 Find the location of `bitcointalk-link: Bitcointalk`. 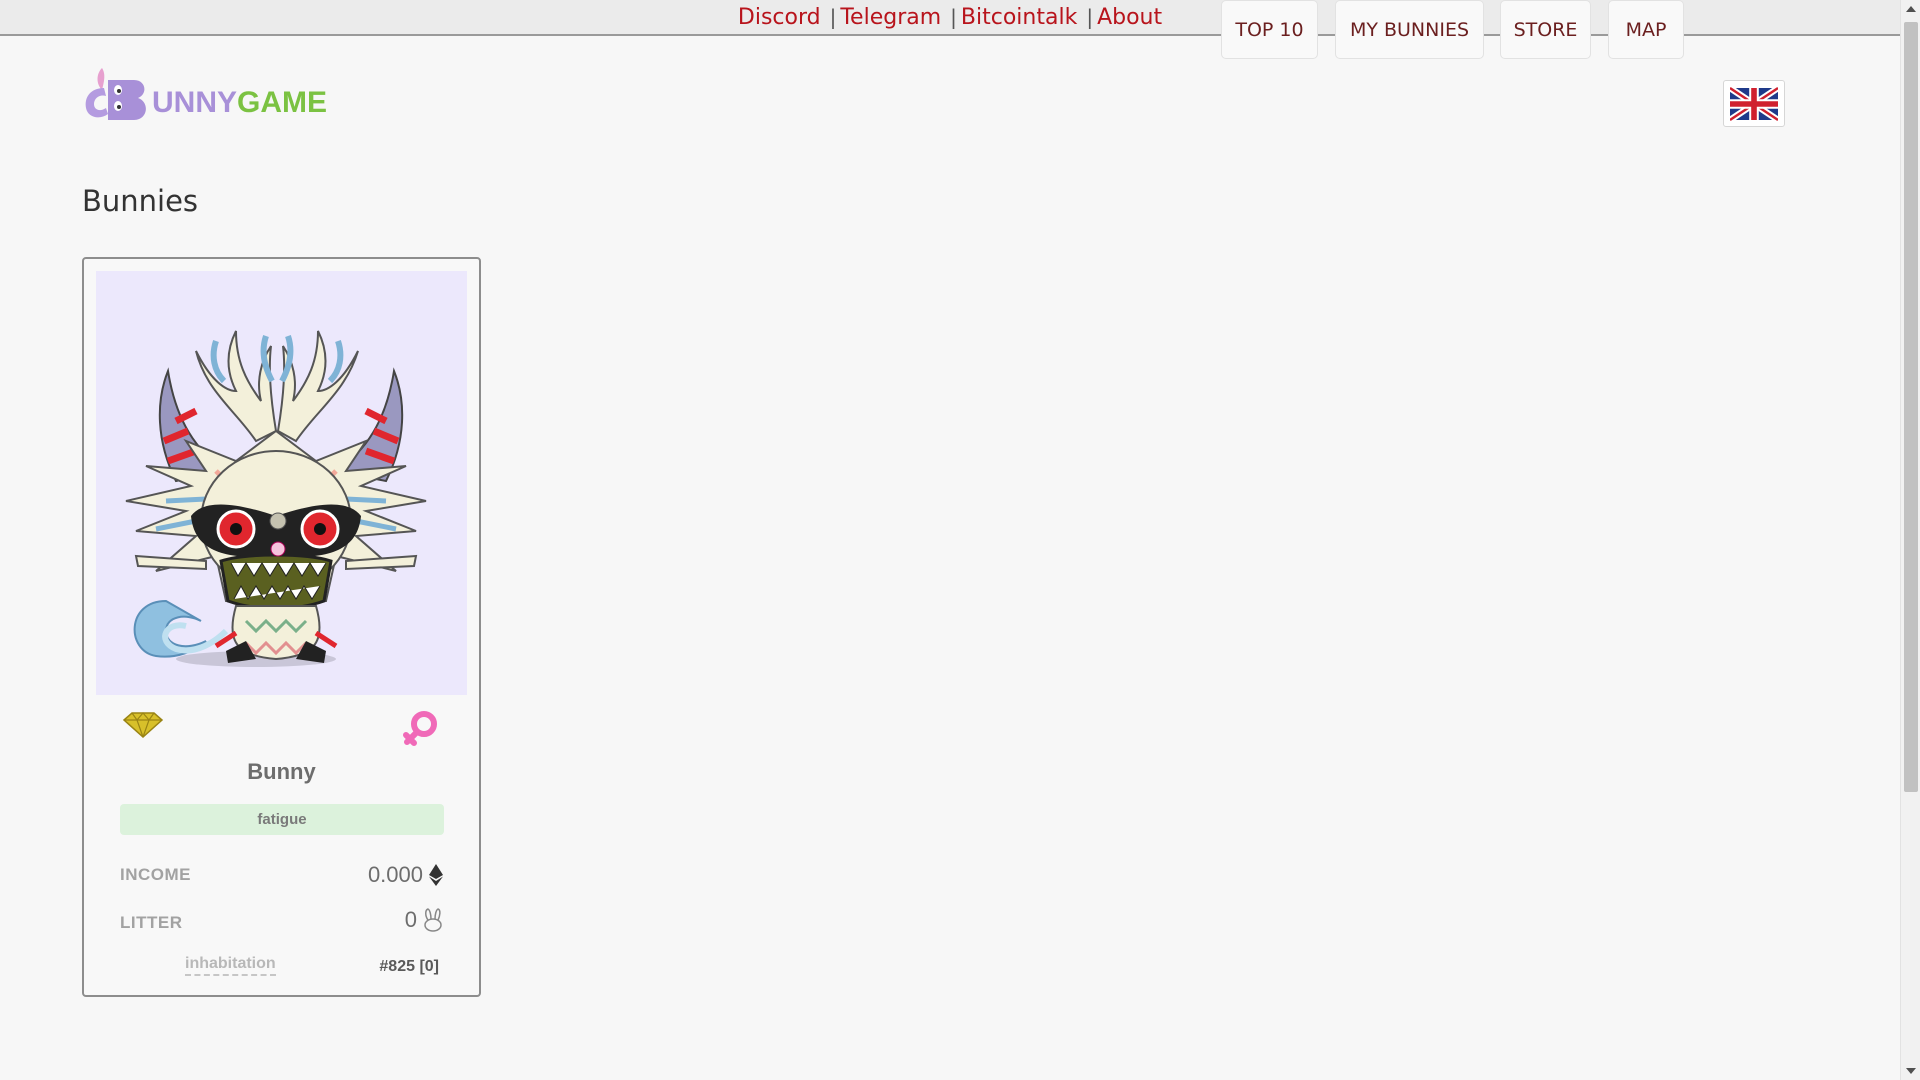

bitcointalk-link: Bitcointalk is located at coordinates (1019, 17).